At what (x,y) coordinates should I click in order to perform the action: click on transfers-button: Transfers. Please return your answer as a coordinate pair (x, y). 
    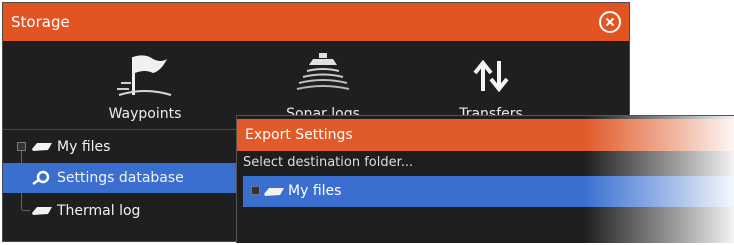
    Looking at the image, I should click on (491, 86).